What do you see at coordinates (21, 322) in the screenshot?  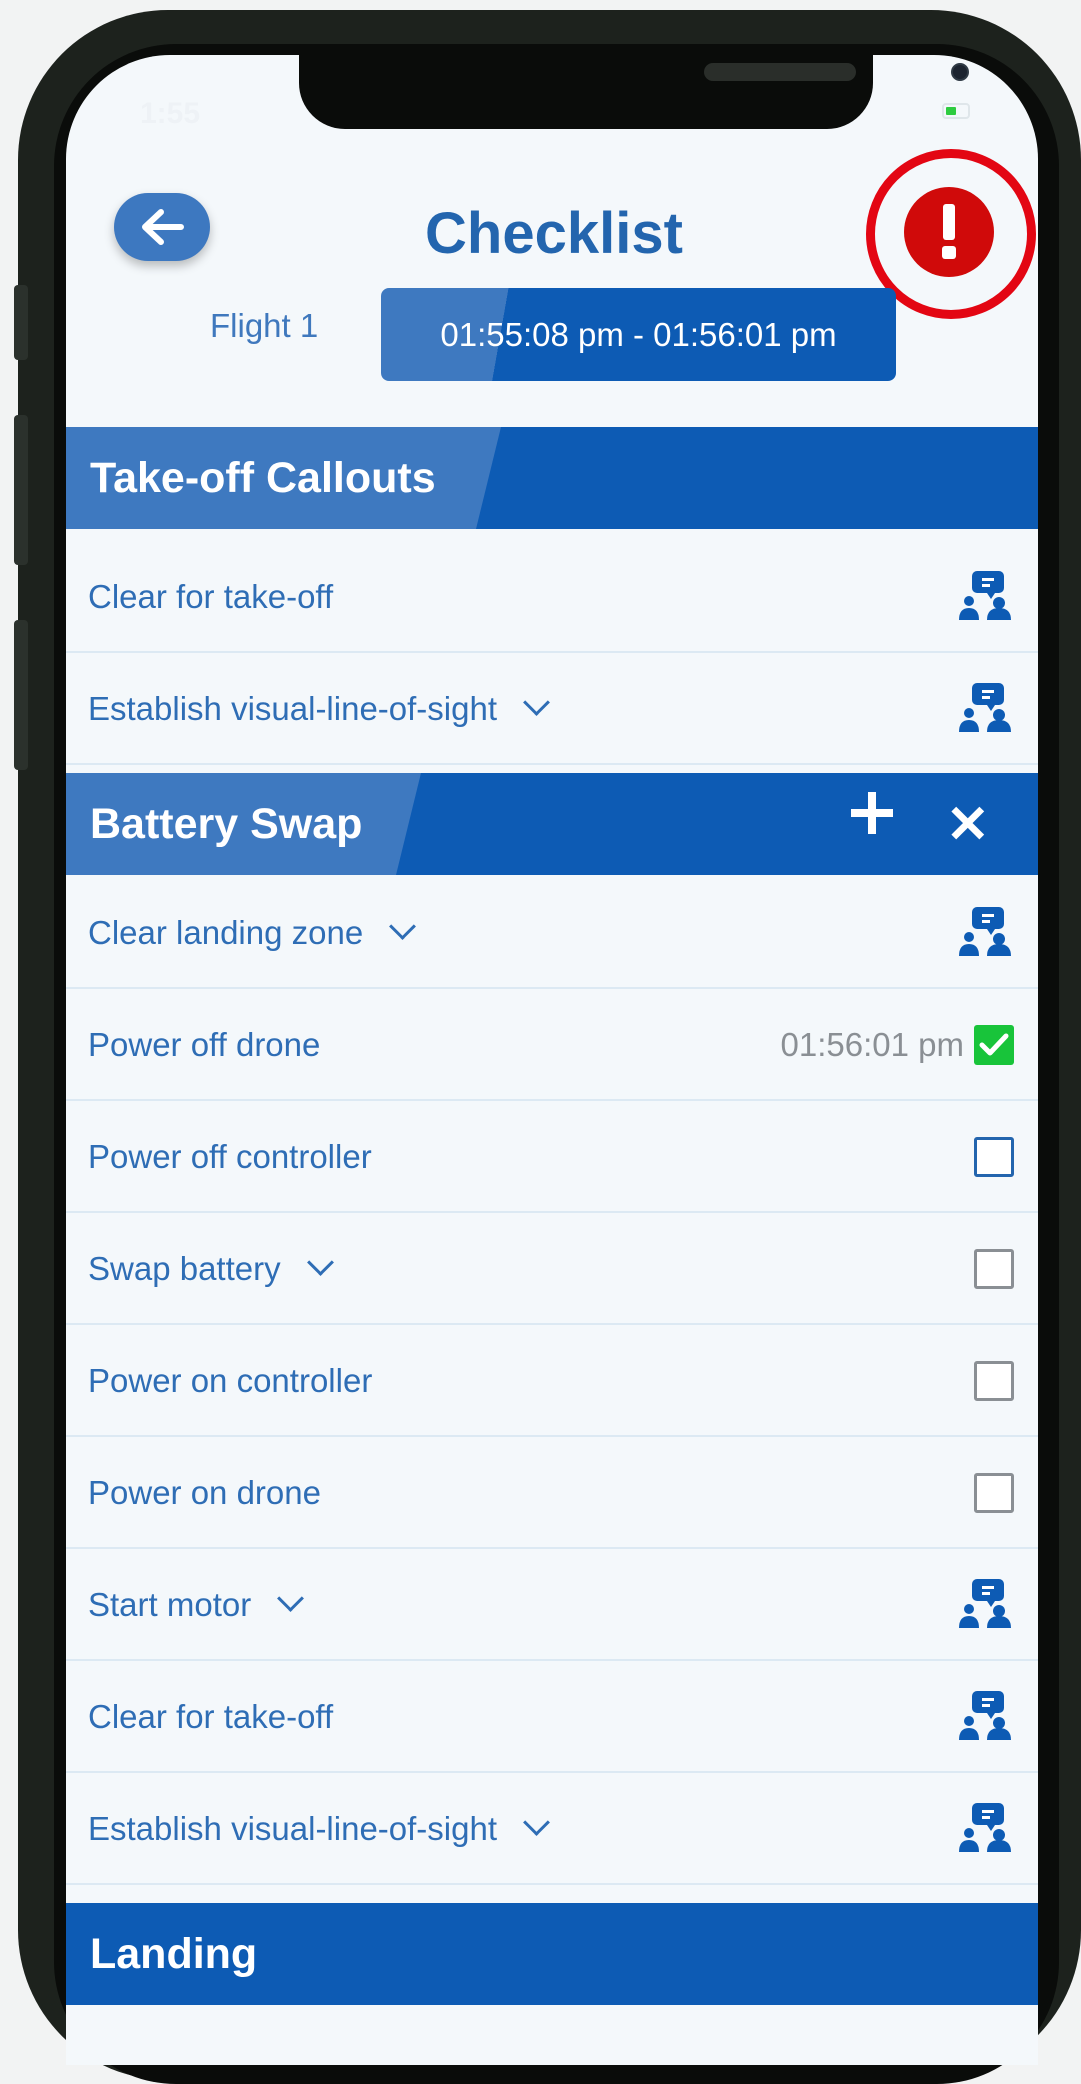 I see `mute-switch` at bounding box center [21, 322].